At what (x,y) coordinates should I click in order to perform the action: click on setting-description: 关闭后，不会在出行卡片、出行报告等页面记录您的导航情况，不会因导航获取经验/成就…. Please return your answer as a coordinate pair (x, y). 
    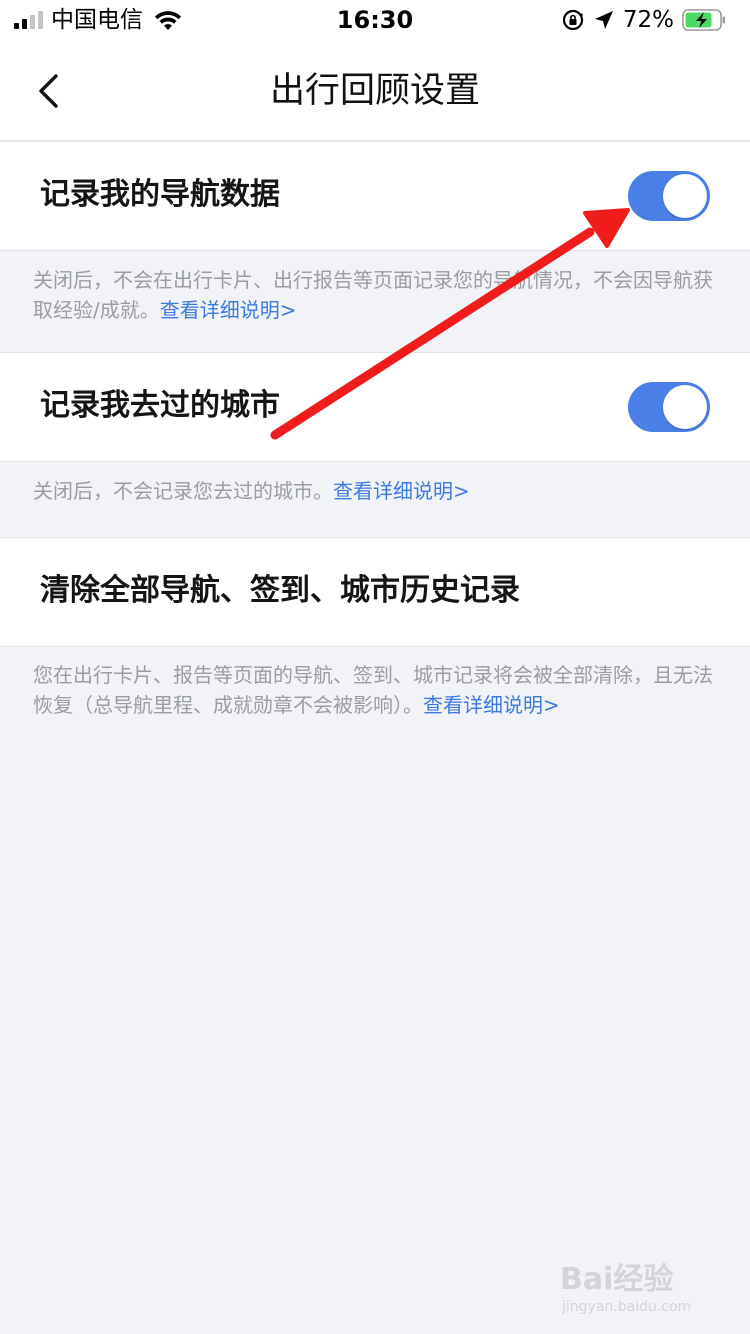
    Looking at the image, I should click on (378, 295).